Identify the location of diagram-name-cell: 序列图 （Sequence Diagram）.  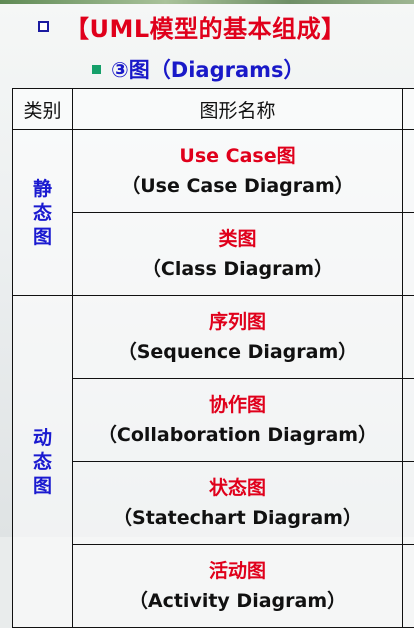
(238, 337).